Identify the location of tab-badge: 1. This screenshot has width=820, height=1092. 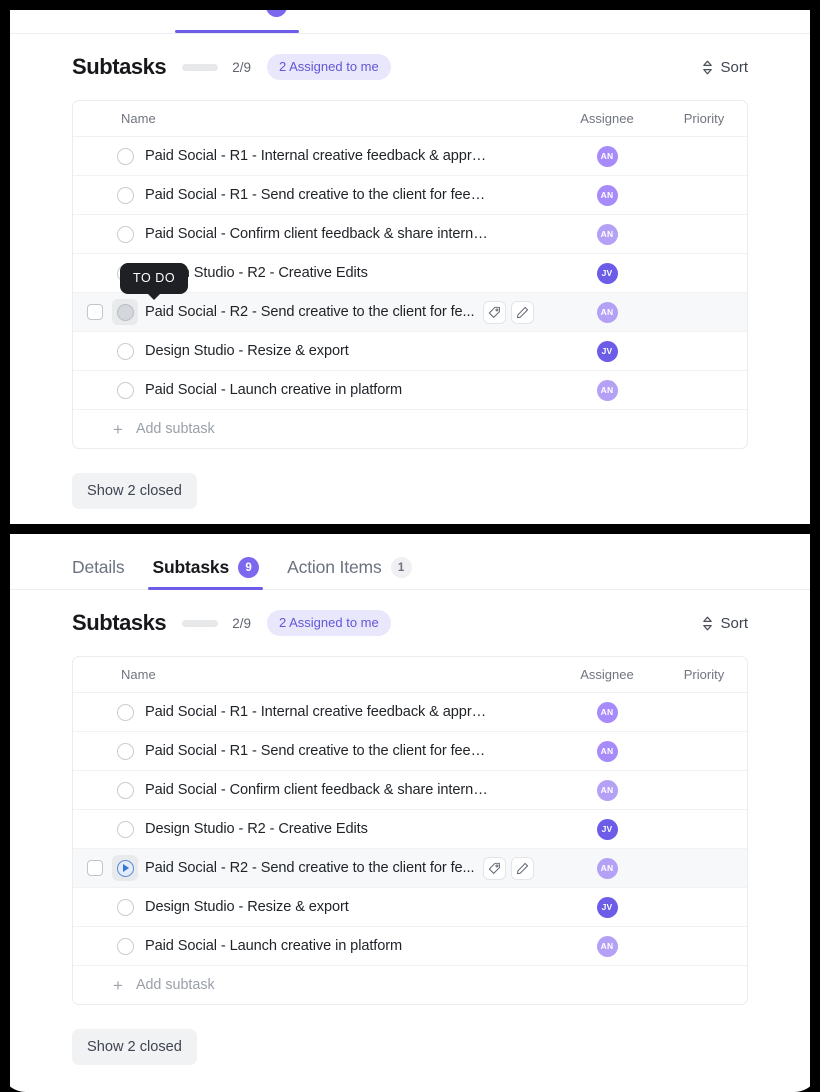
(401, 567).